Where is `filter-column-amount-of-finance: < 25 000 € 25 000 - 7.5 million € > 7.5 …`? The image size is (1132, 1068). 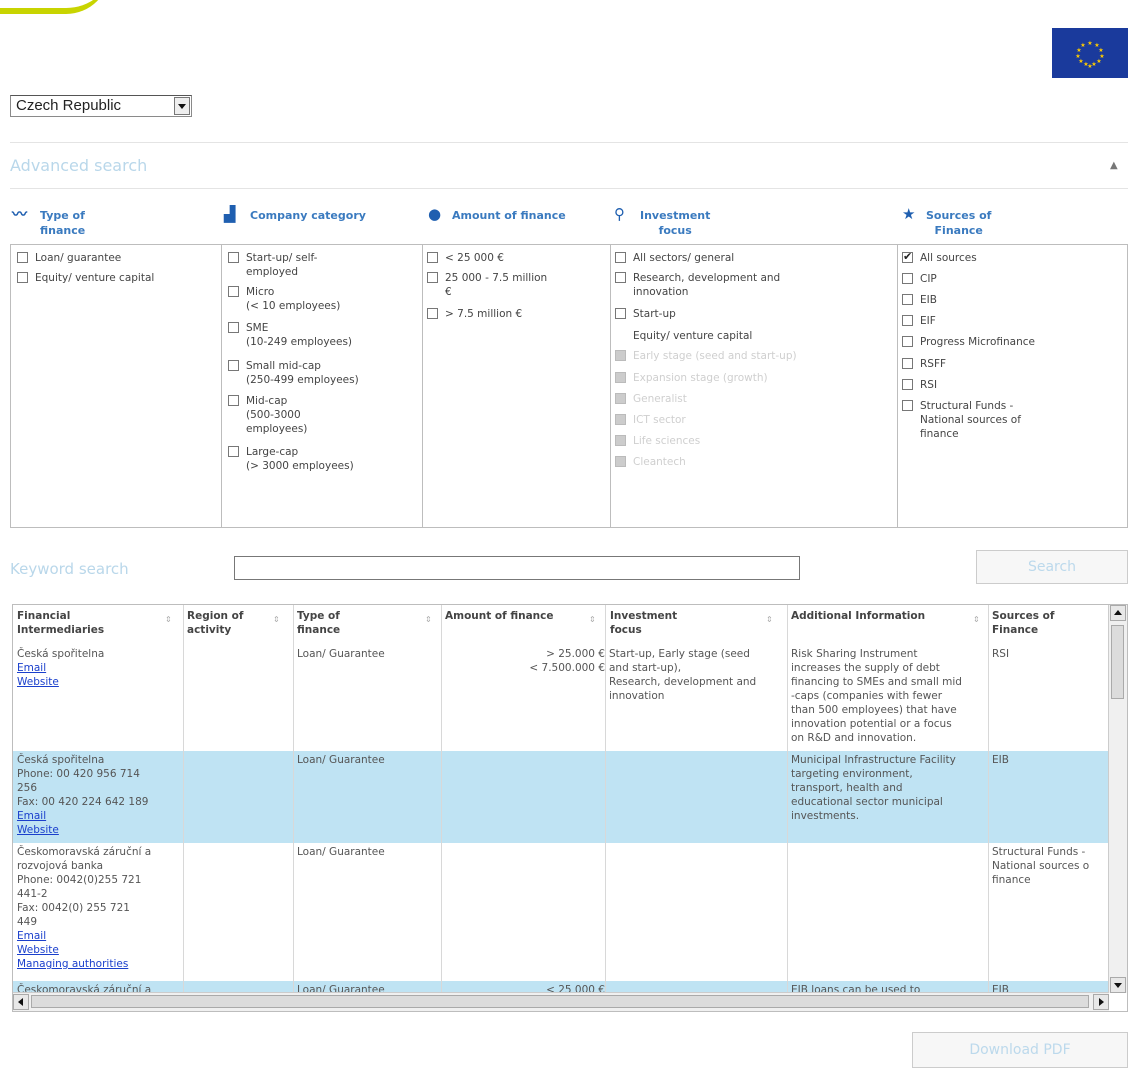 filter-column-amount-of-finance: < 25 000 € 25 000 - 7.5 million € > 7.5 … is located at coordinates (517, 386).